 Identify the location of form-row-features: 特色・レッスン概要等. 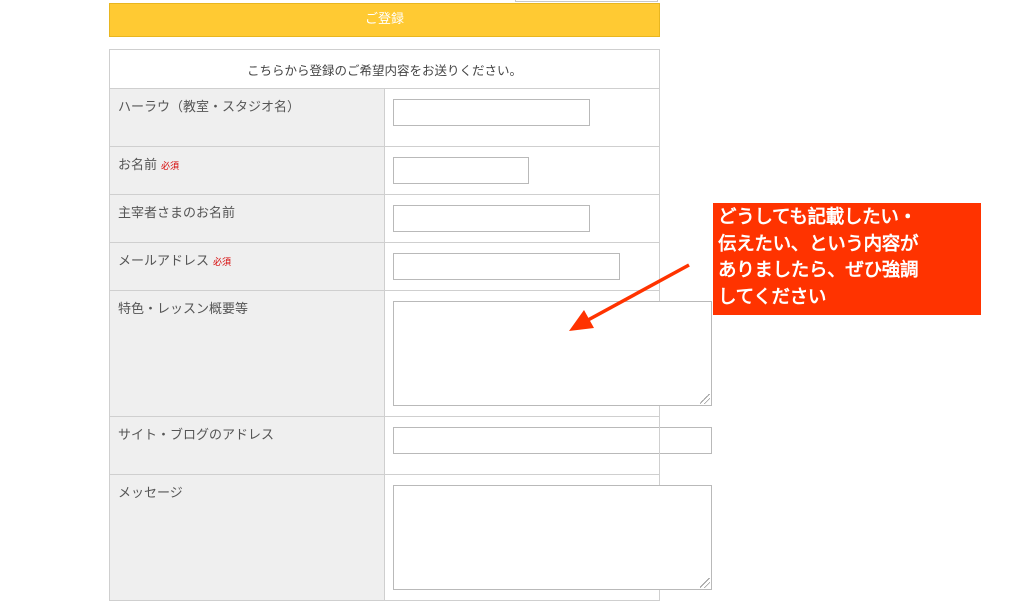
(410, 353).